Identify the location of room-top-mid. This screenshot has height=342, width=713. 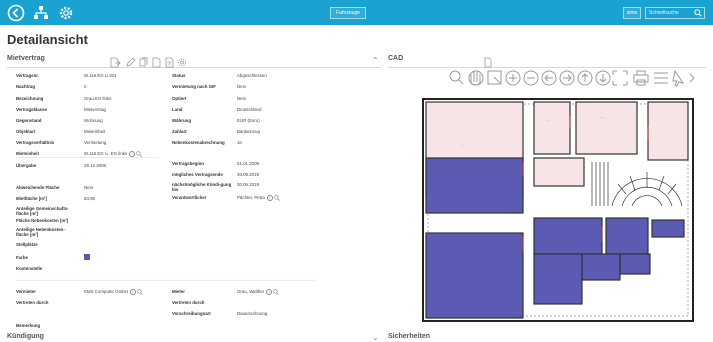
(552, 128).